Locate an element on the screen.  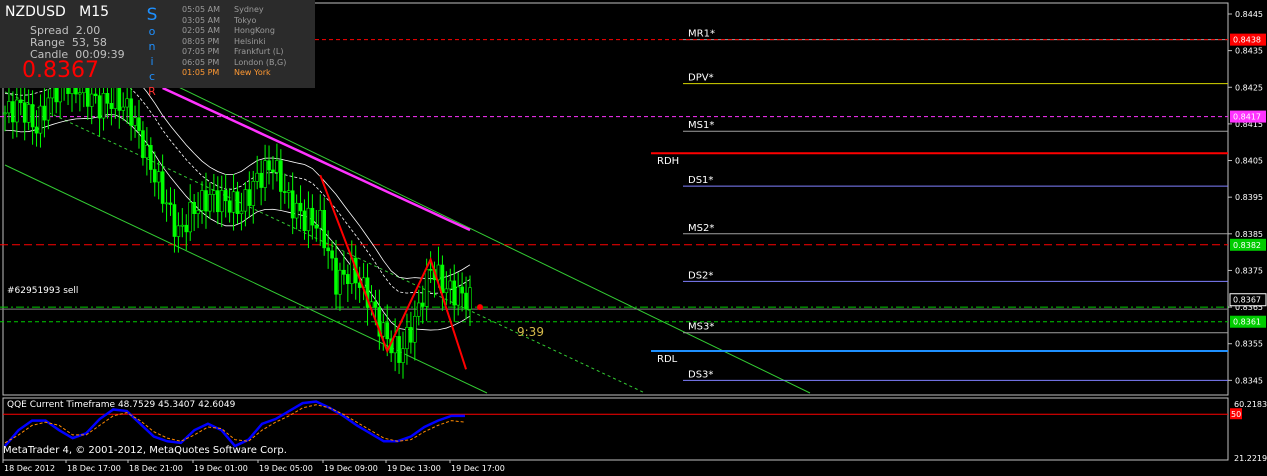
session-row: 07:05 PM Frankfurt (L) is located at coordinates (234, 52).